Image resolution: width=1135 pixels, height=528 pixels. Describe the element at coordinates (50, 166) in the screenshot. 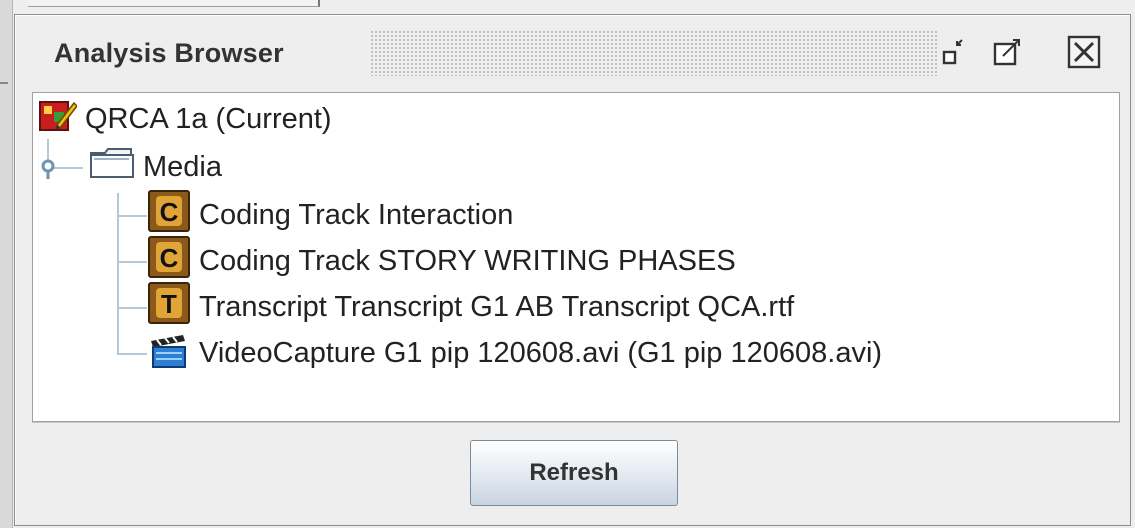

I see `tree-expand-toggle` at that location.